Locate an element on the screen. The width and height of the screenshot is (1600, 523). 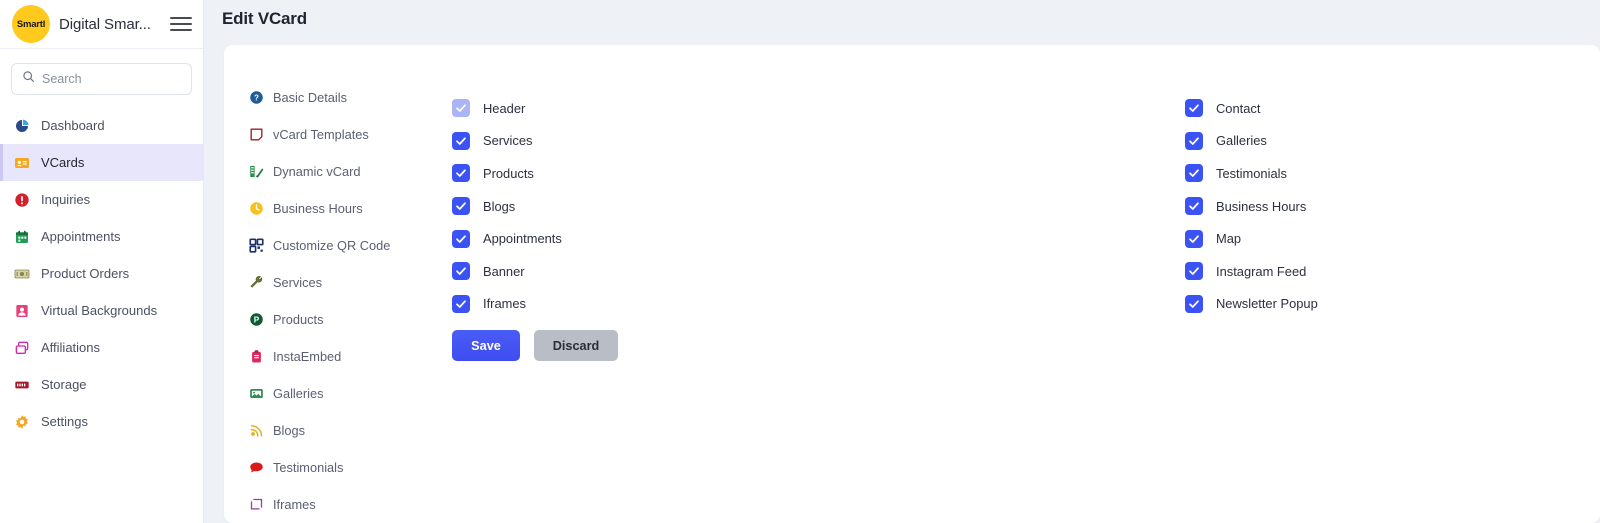
checkbox-iframes is located at coordinates (461, 303).